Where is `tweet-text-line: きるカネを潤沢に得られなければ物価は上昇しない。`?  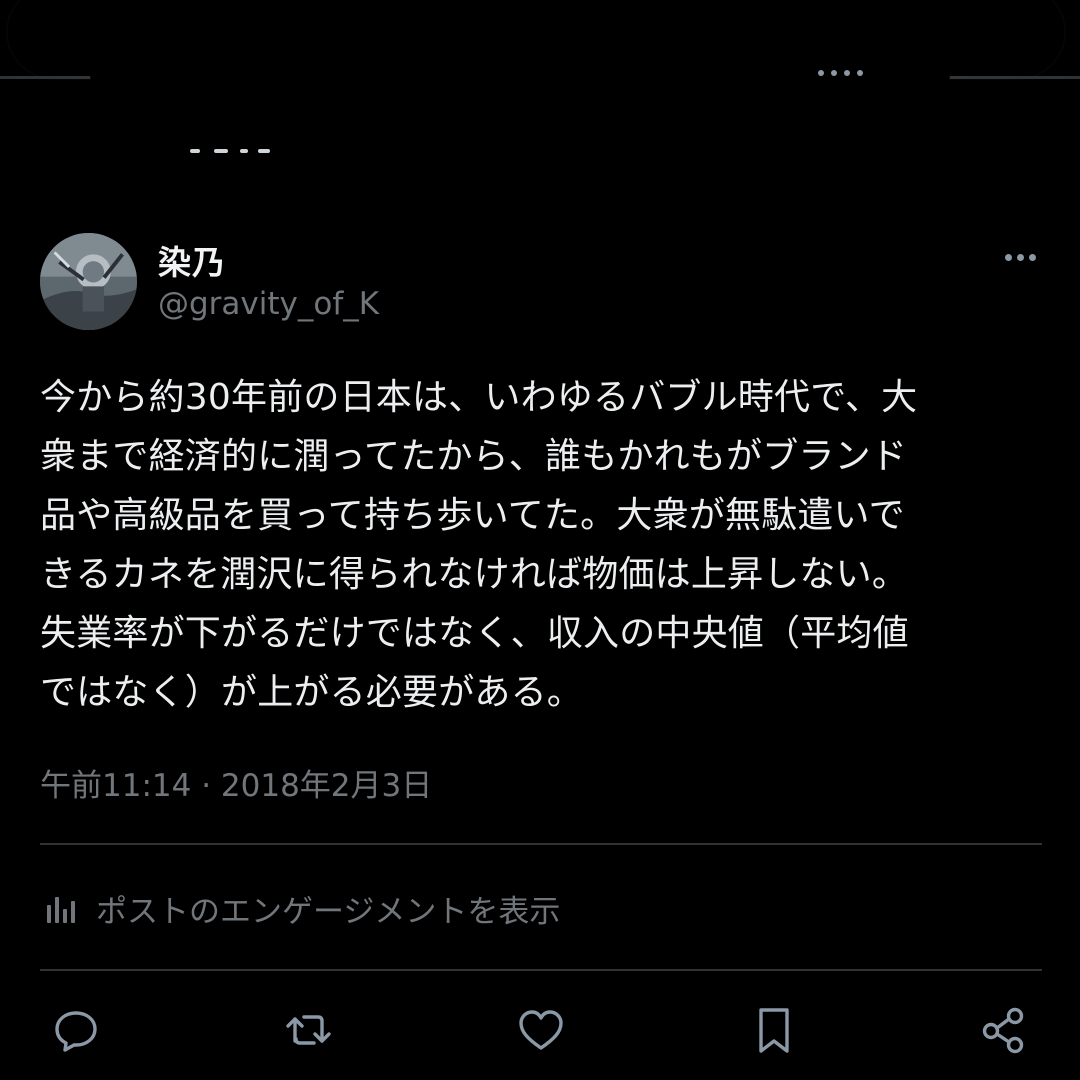
tweet-text-line: きるカネを潤沢に得られなければ物価は上昇しない。 is located at coordinates (474, 574).